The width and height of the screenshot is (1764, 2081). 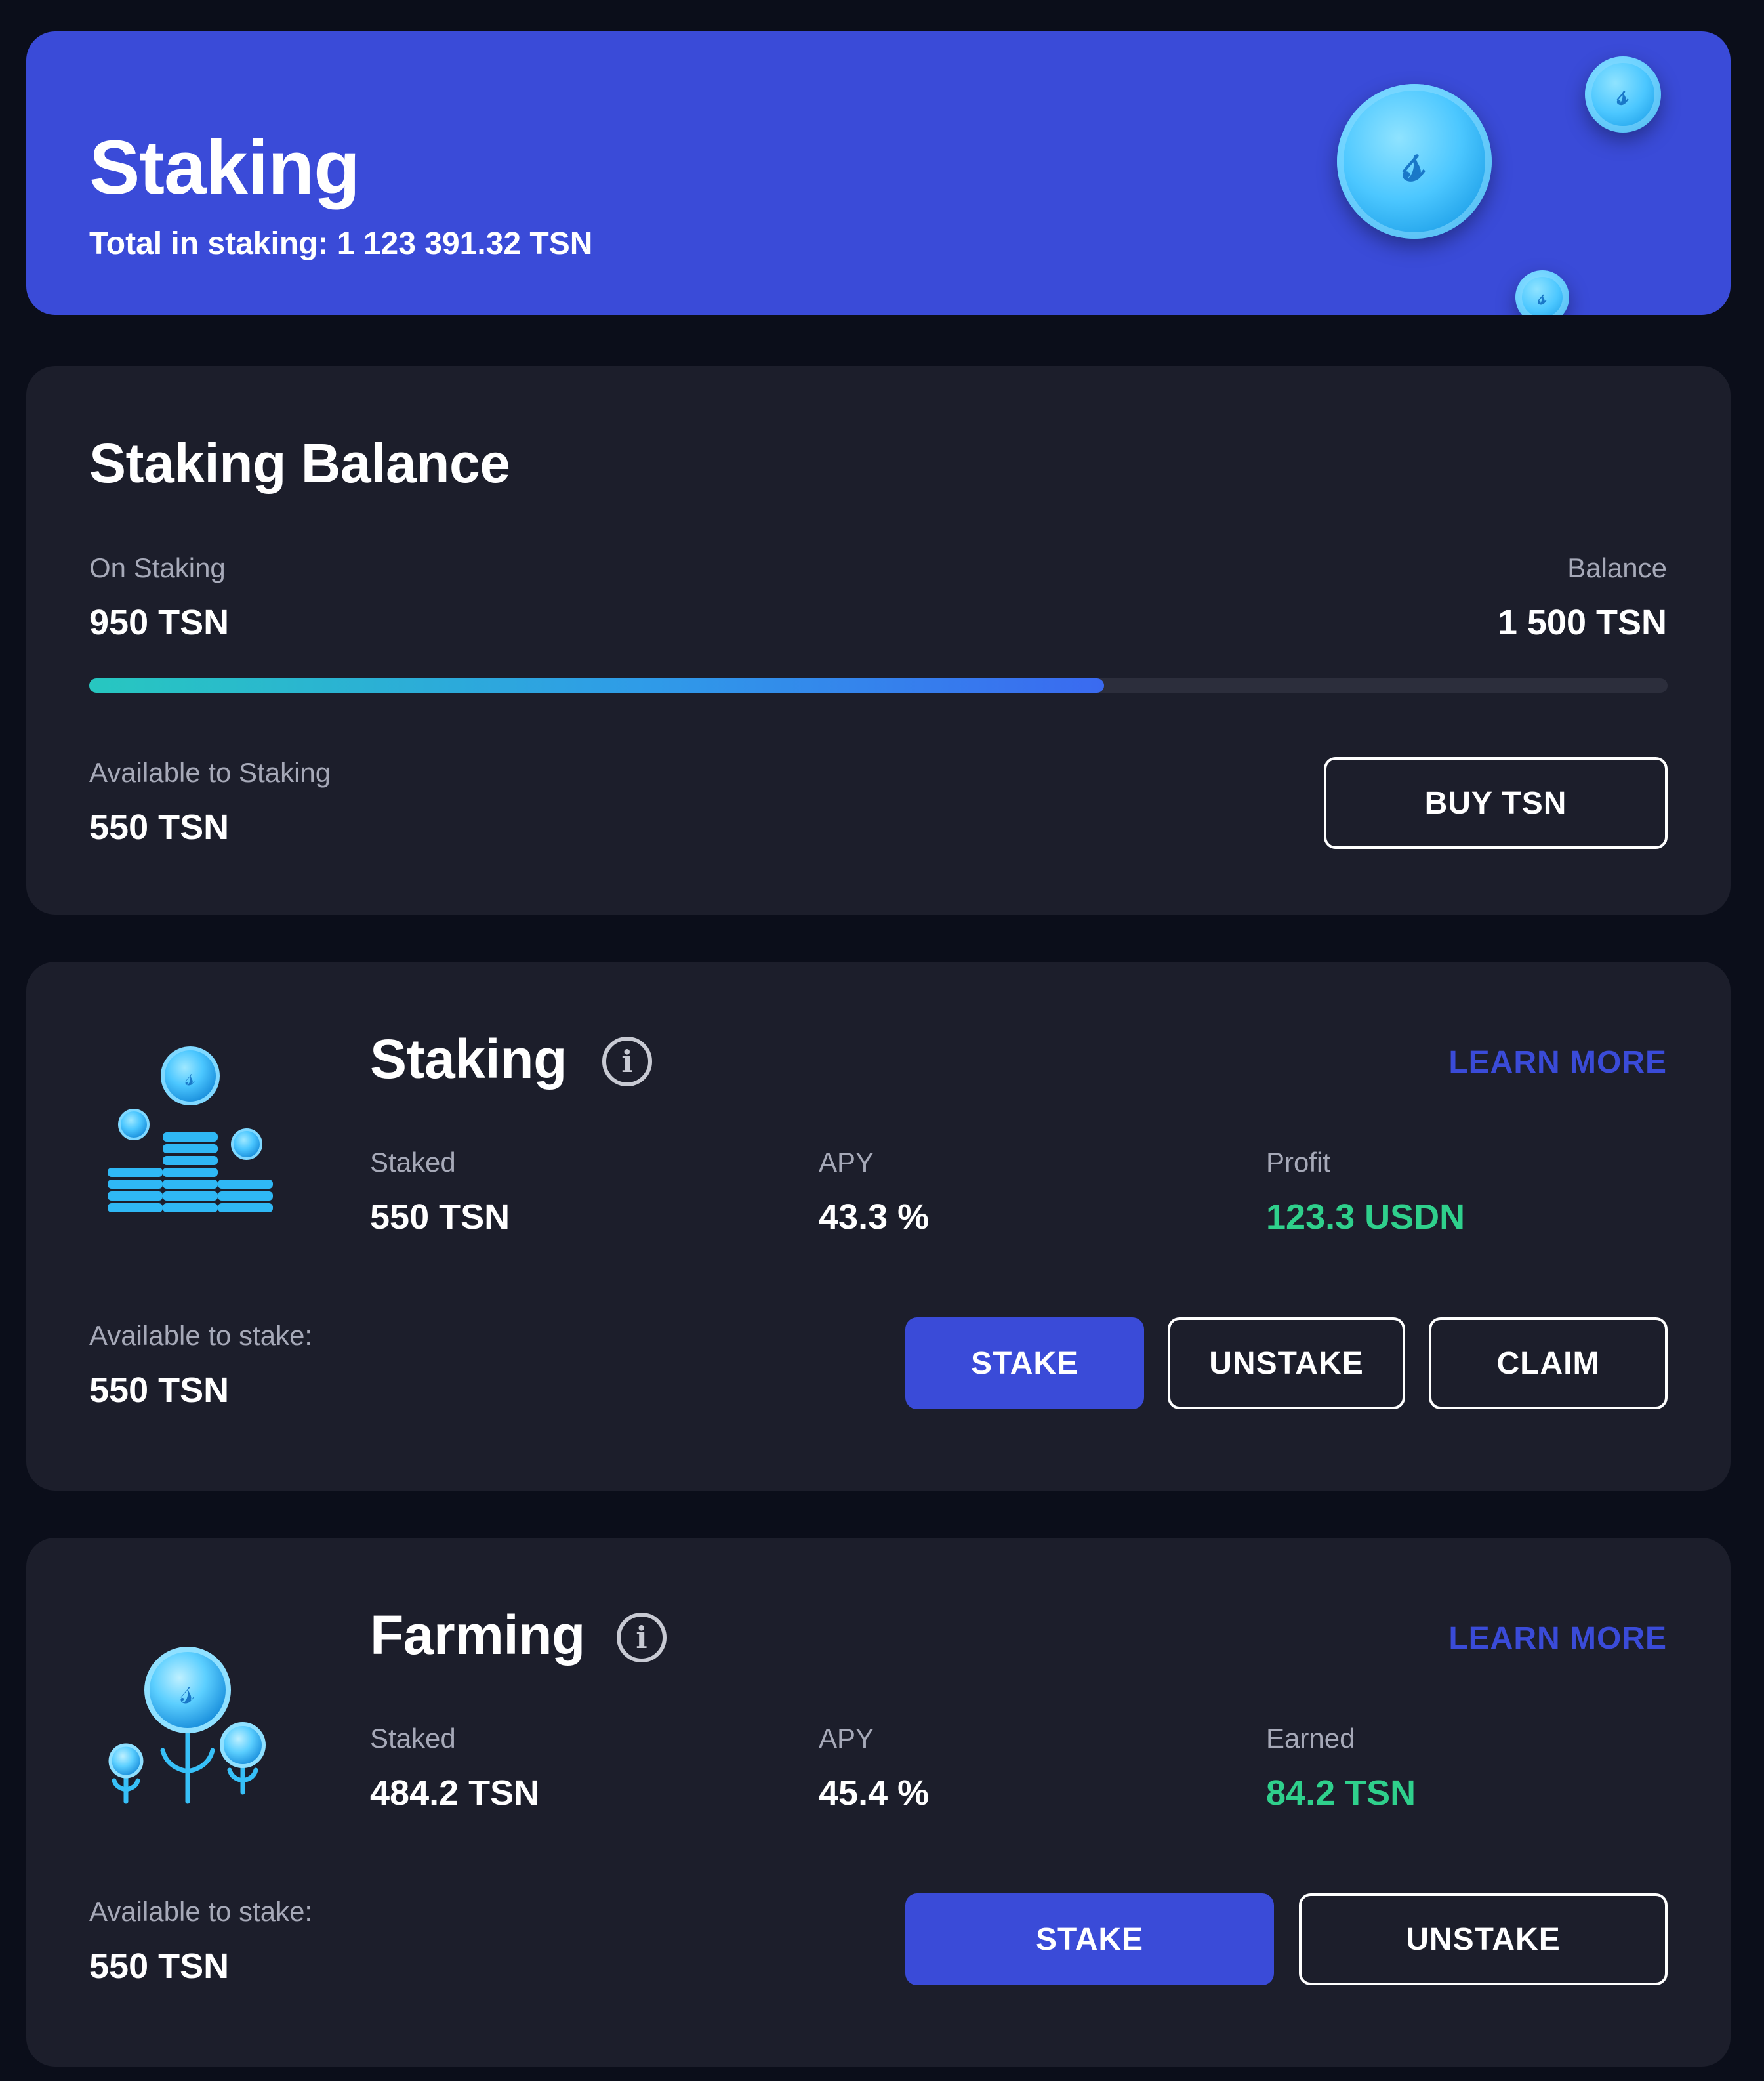 What do you see at coordinates (1617, 567) in the screenshot?
I see `balance-label: Balance` at bounding box center [1617, 567].